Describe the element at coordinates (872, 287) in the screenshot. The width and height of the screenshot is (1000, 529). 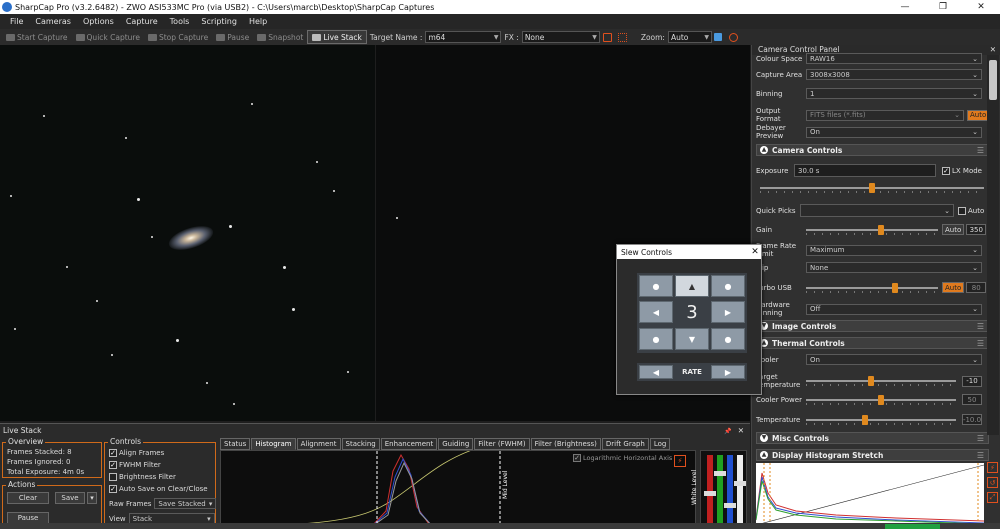
I see `turbo-usb-slider` at that location.